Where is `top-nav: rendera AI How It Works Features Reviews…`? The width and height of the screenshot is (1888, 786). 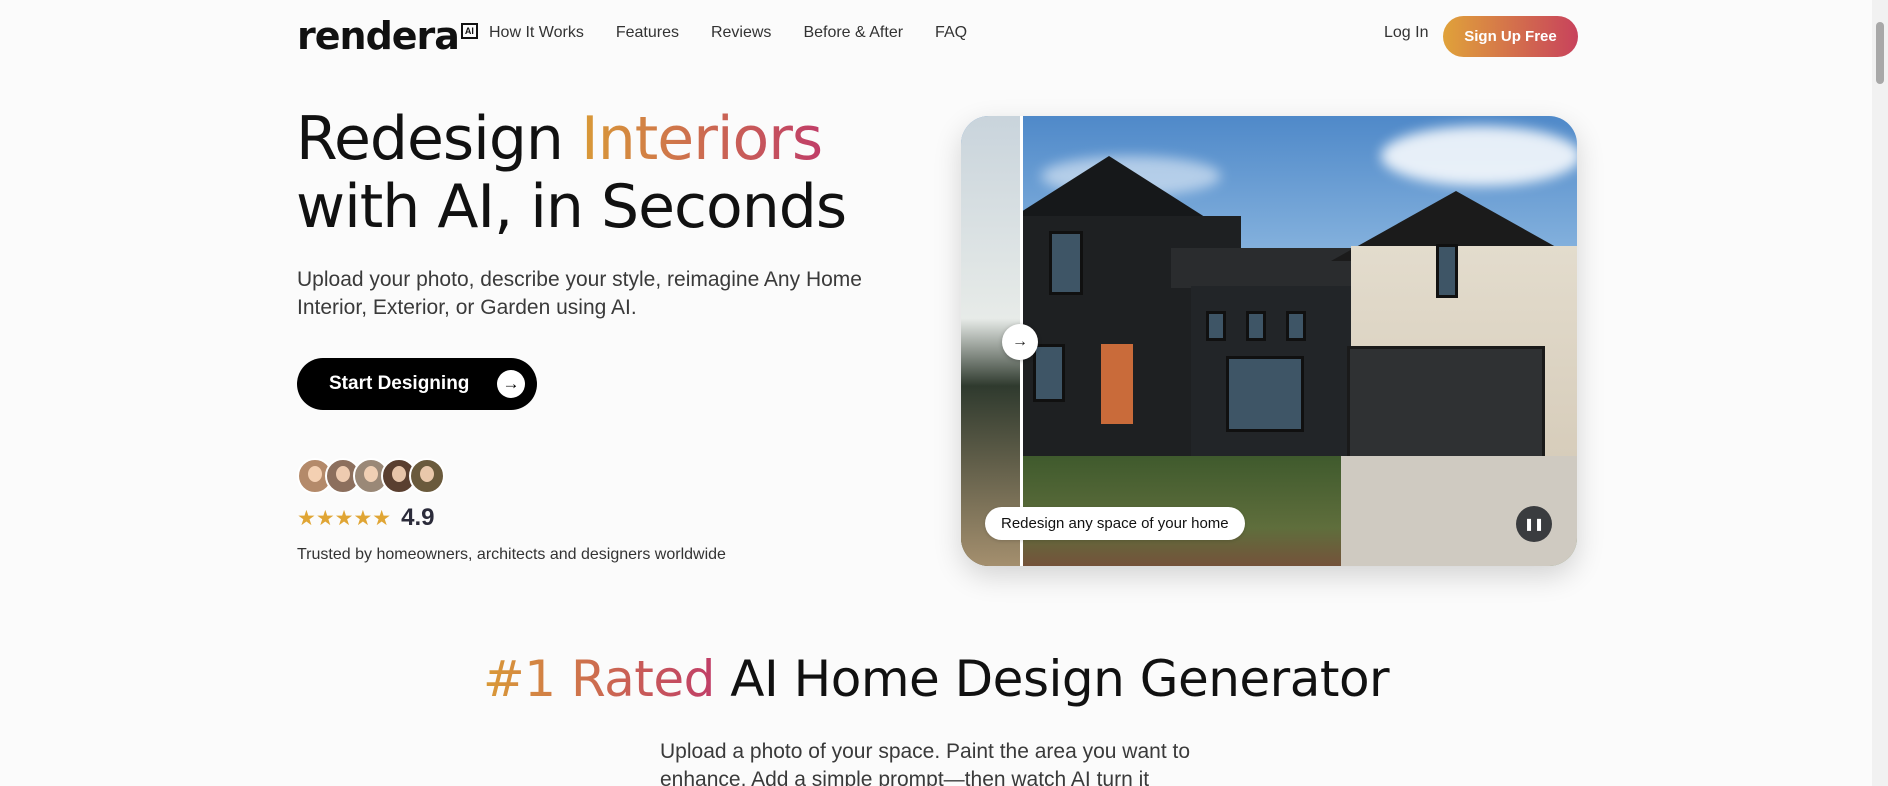
top-nav: rendera AI How It Works Features Reviews… is located at coordinates (936, 34).